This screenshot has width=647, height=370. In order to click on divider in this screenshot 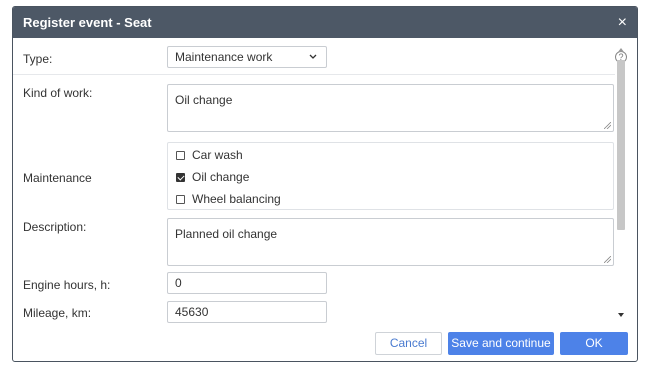, I will do `click(314, 74)`.